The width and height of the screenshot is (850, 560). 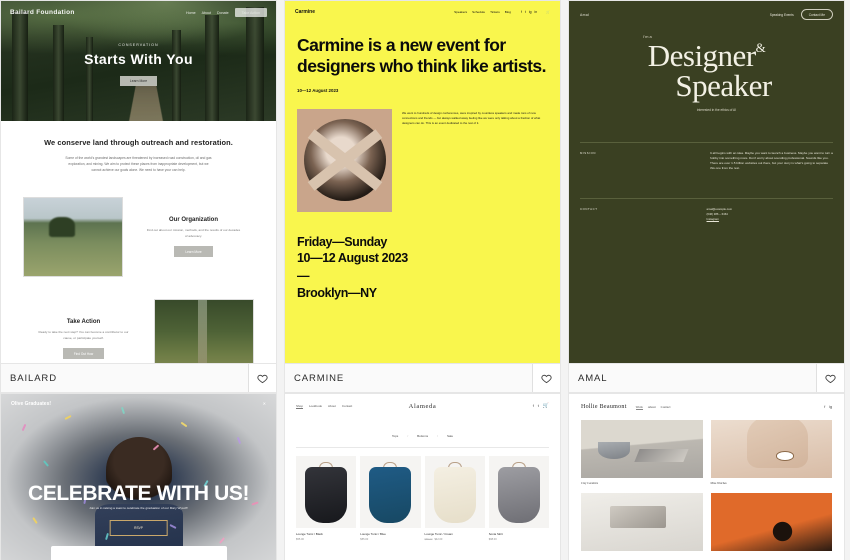 What do you see at coordinates (42, 12) in the screenshot?
I see `bailard-logo: Bailard Foundation` at bounding box center [42, 12].